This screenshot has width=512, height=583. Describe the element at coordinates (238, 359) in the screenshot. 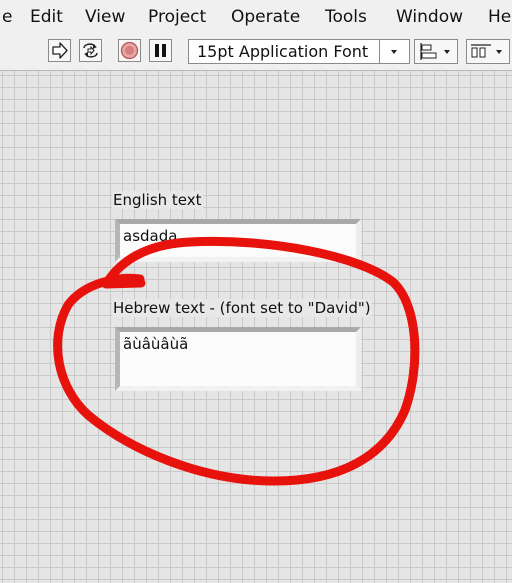

I see `hebrew-text-control: ãùâùâùã` at that location.